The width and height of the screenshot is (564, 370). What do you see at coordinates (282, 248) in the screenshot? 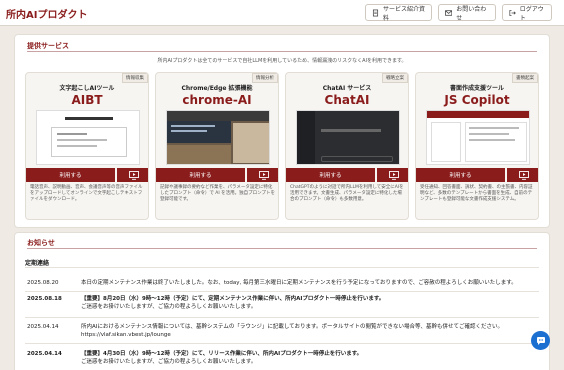
I see `news-divider` at bounding box center [282, 248].